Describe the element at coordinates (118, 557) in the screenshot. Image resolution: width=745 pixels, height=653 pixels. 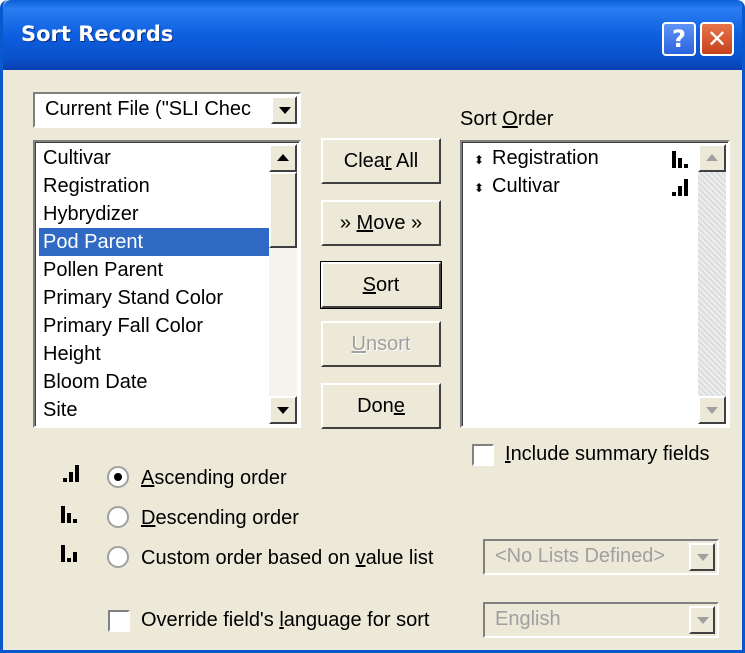
I see `custom-order-radio` at that location.